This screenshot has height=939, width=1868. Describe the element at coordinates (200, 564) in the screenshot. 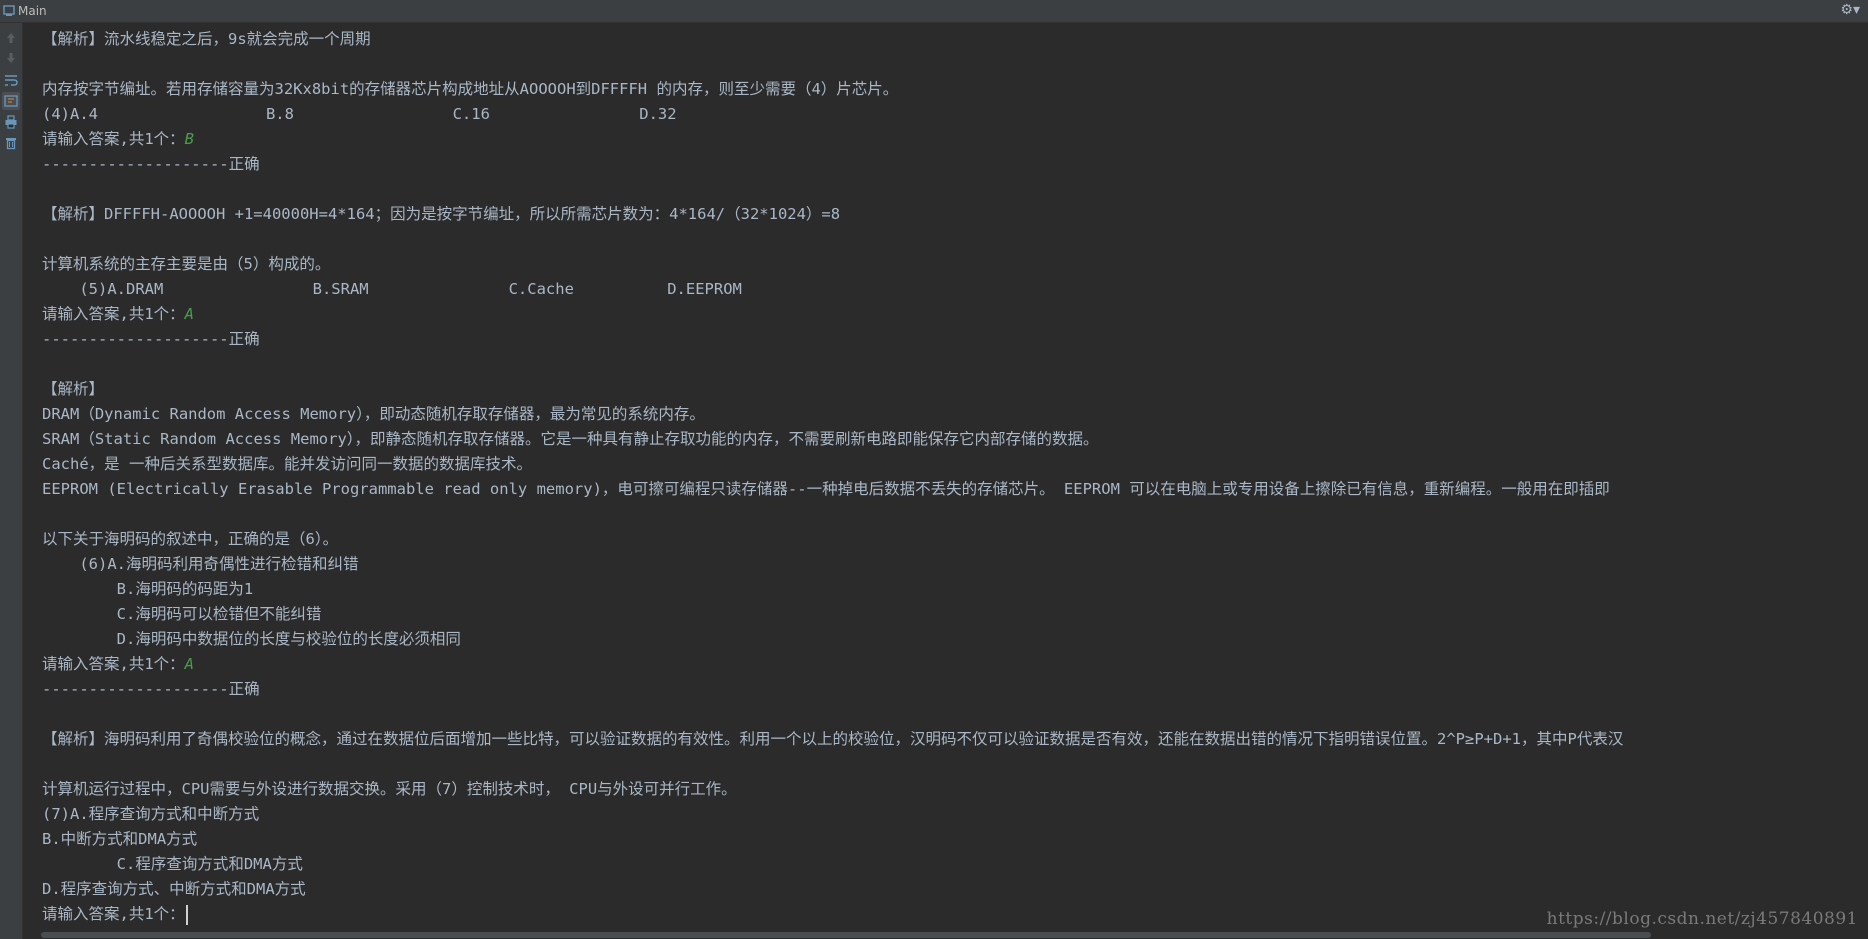

I see `console-line-text: (6)A.海明码利用奇偶性进行检错和纠错` at that location.